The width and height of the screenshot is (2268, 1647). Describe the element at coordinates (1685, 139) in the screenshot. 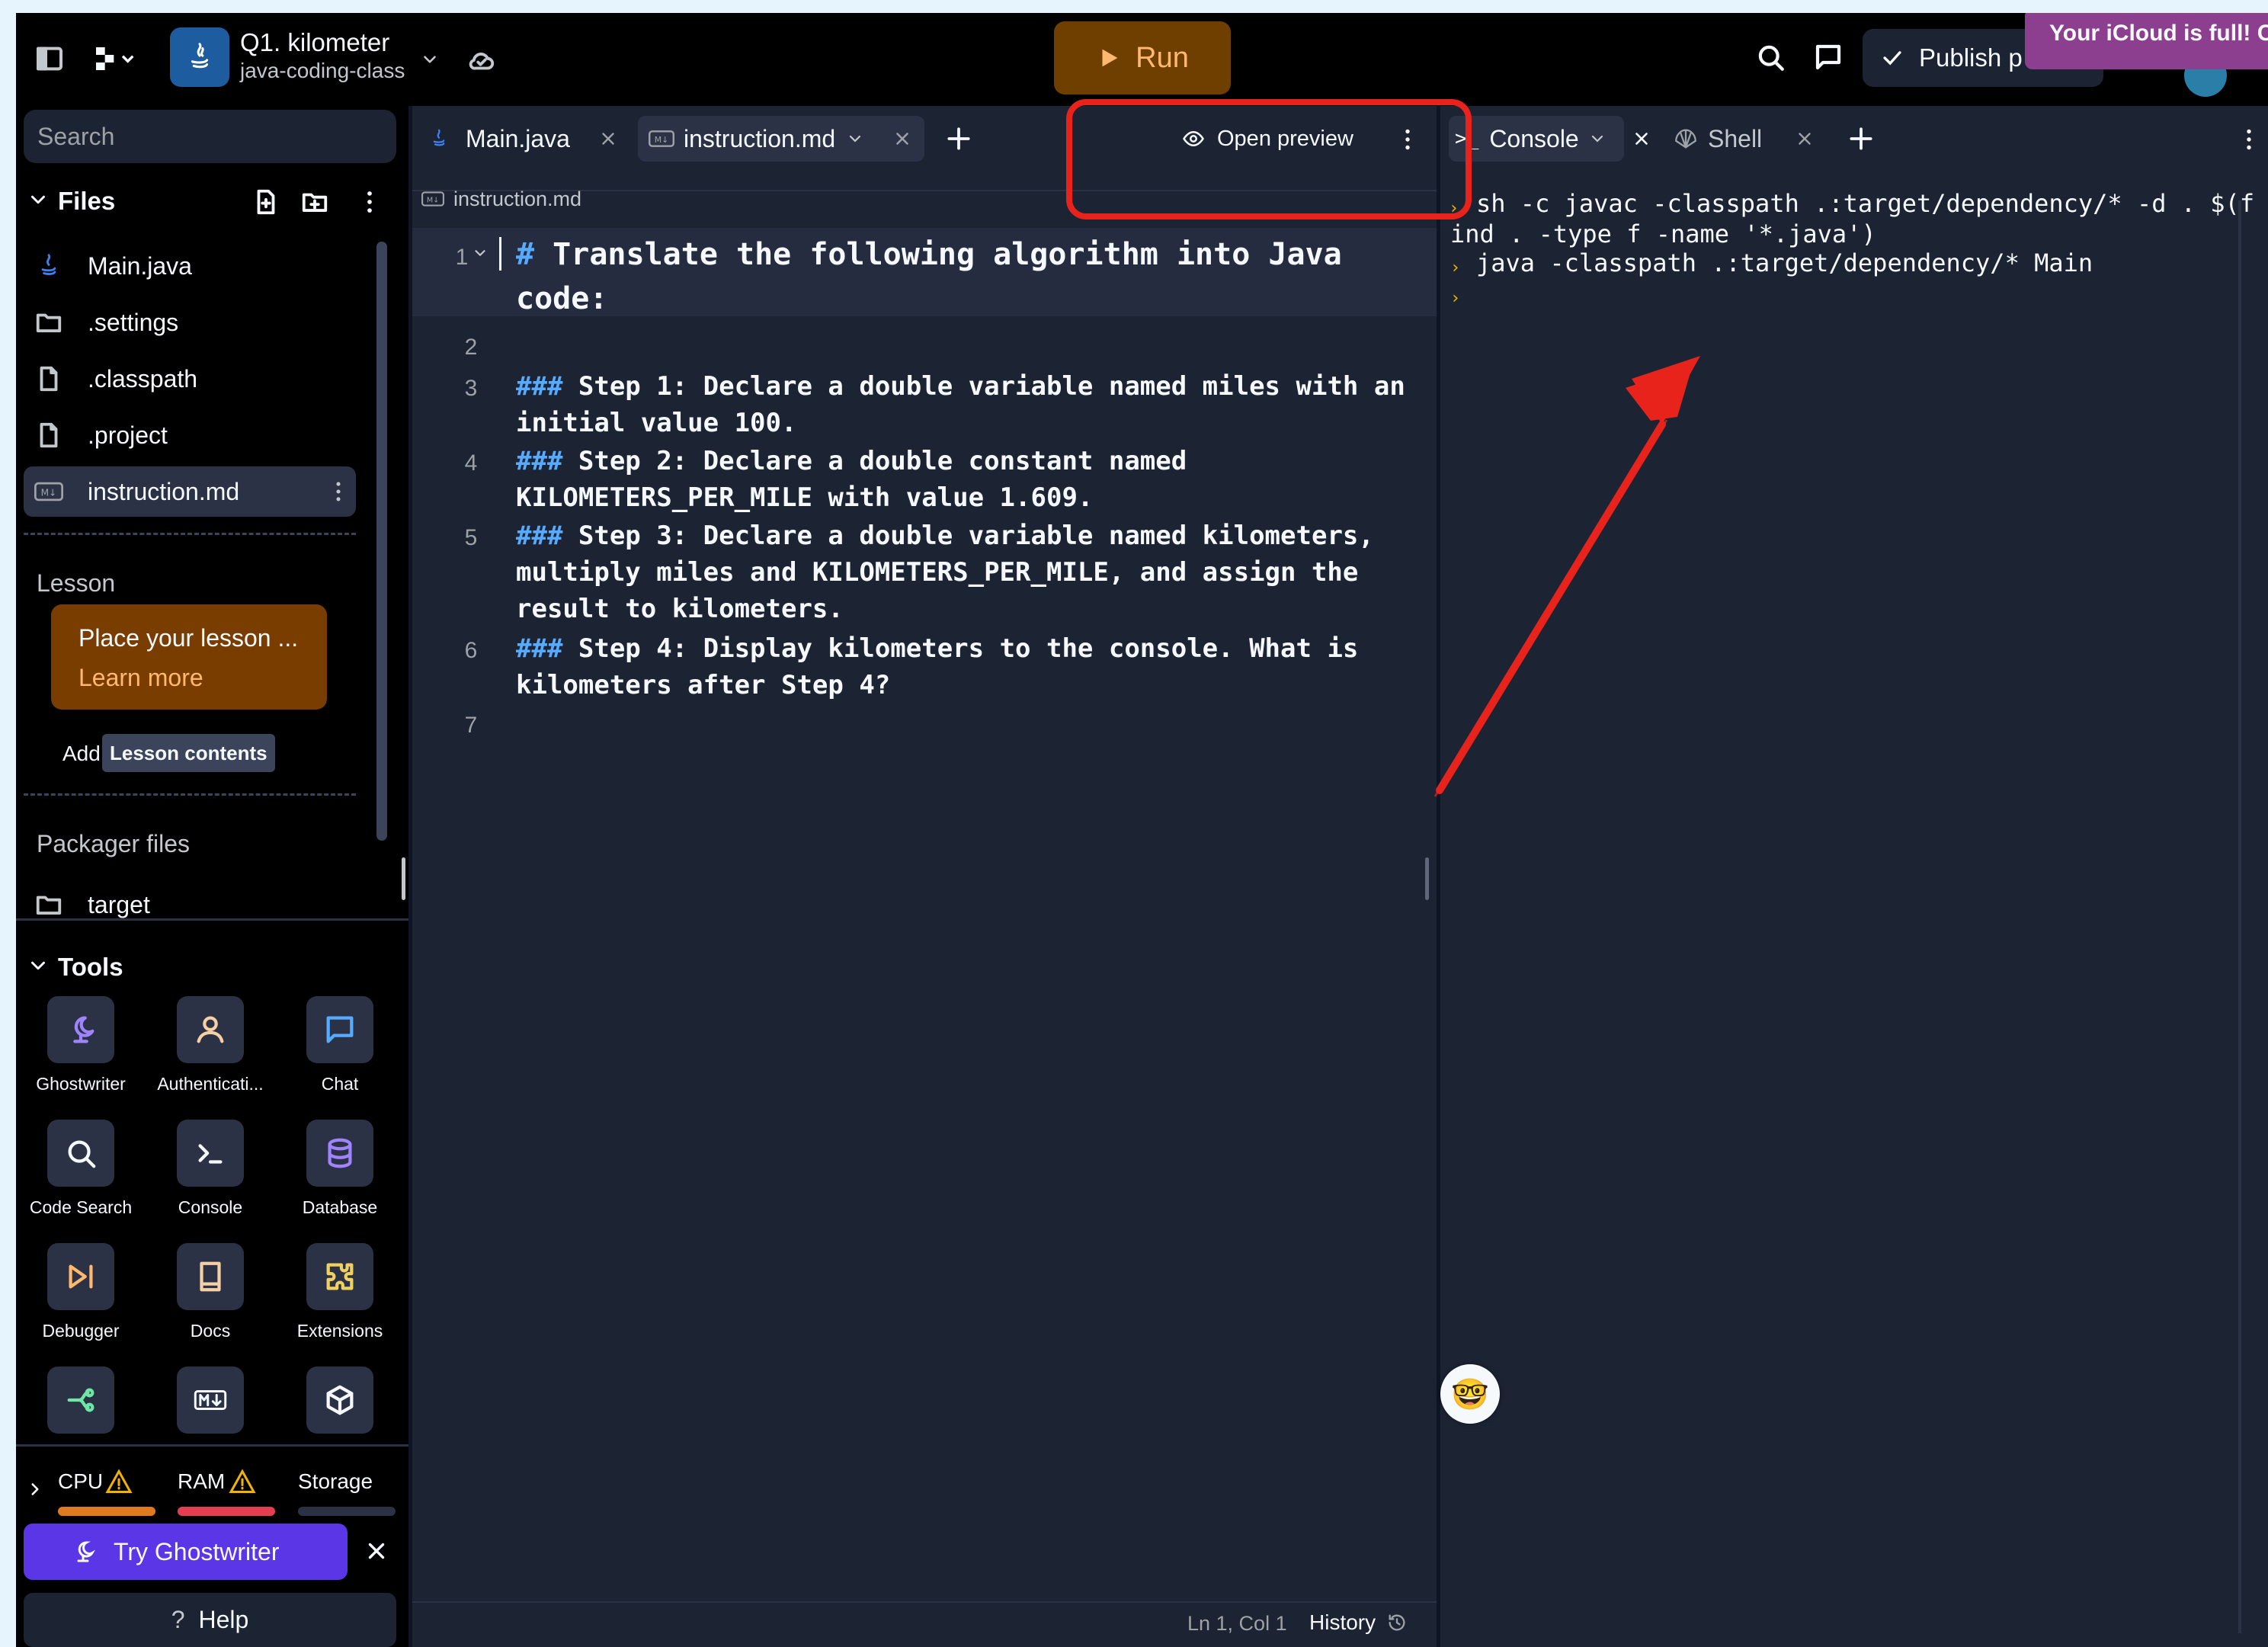

I see `shell-icon` at that location.